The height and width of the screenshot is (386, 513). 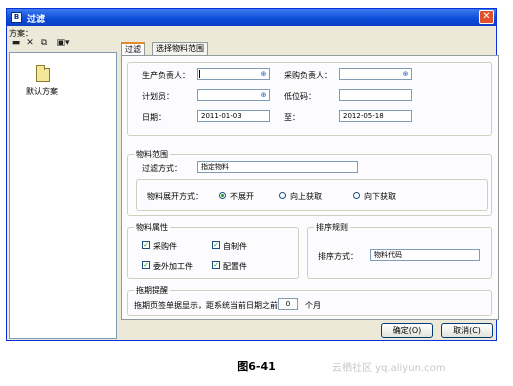 I want to click on text-cursor, so click(x=199, y=74).